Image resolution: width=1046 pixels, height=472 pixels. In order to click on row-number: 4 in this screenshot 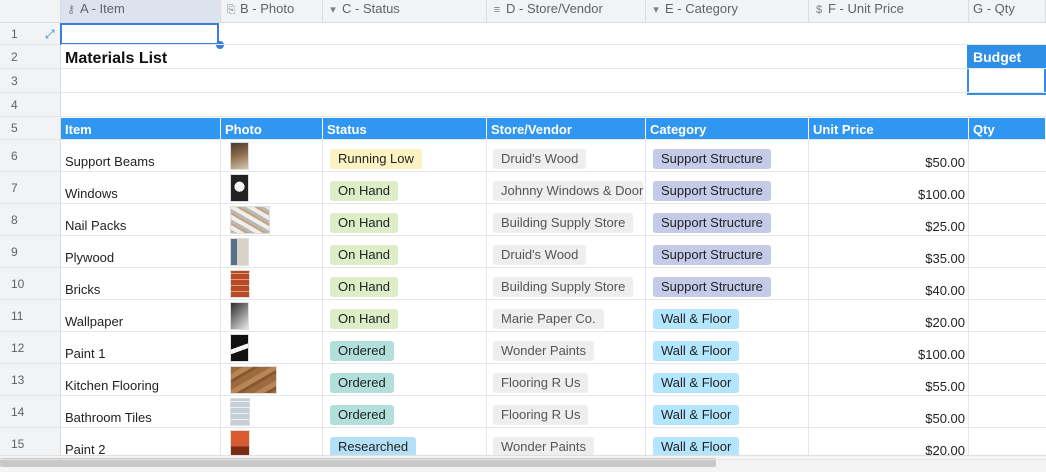, I will do `click(30, 105)`.